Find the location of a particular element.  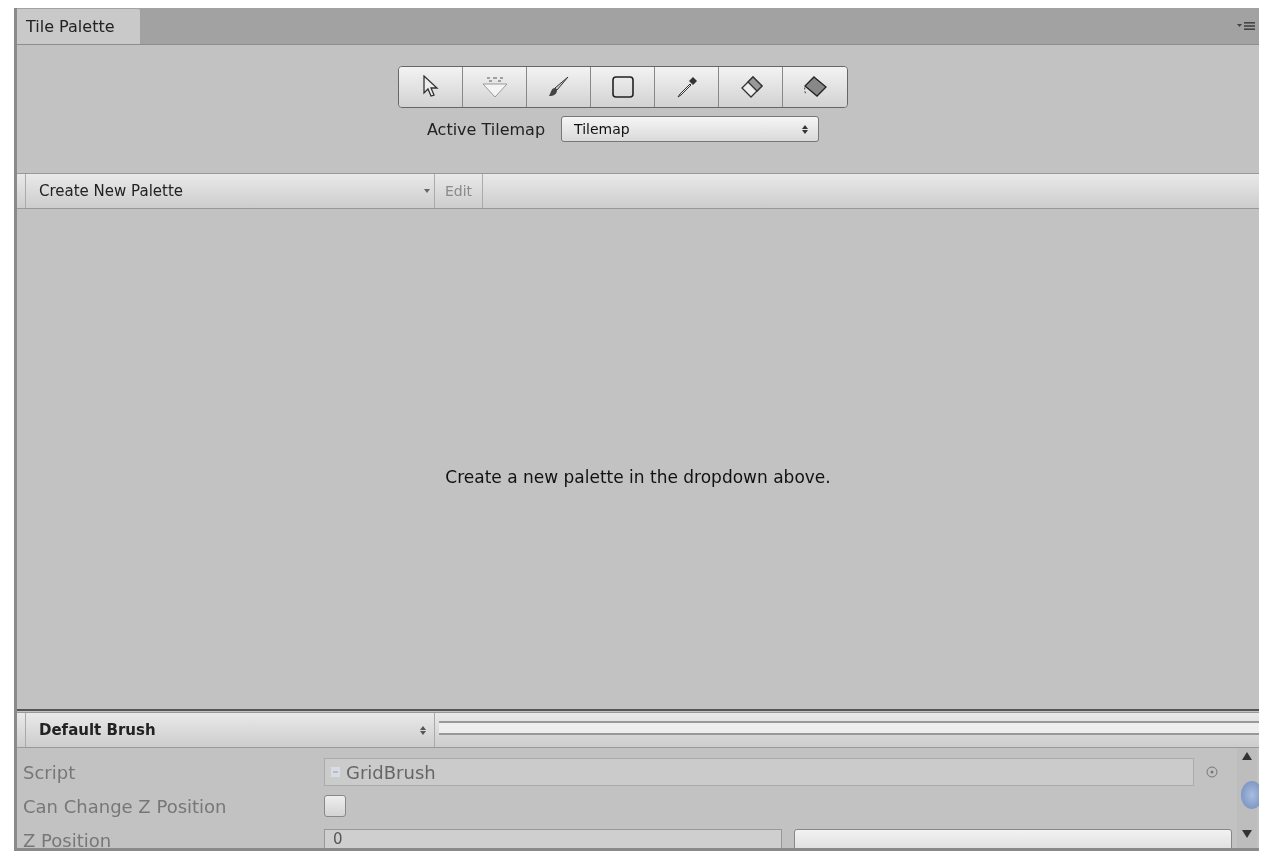

cursor-icon is located at coordinates (430, 87).